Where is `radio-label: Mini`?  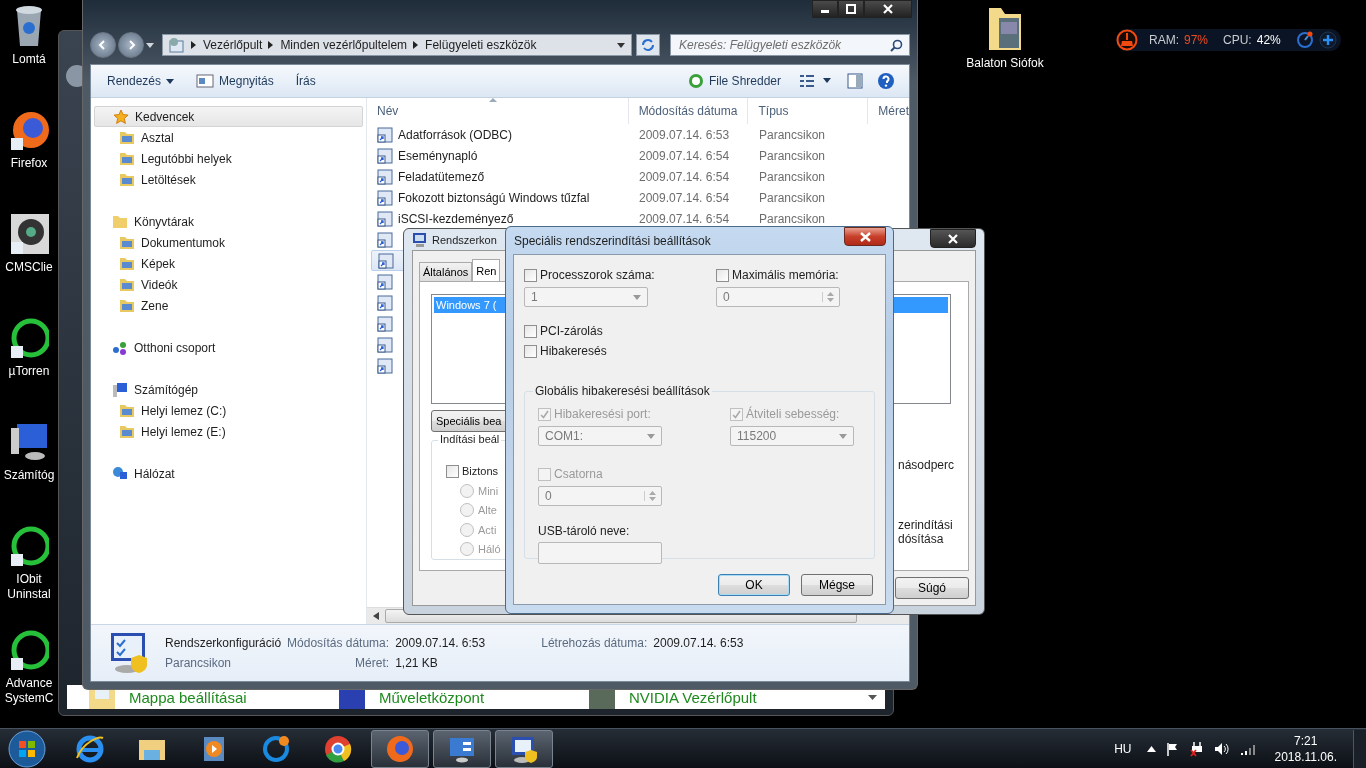 radio-label: Mini is located at coordinates (488, 490).